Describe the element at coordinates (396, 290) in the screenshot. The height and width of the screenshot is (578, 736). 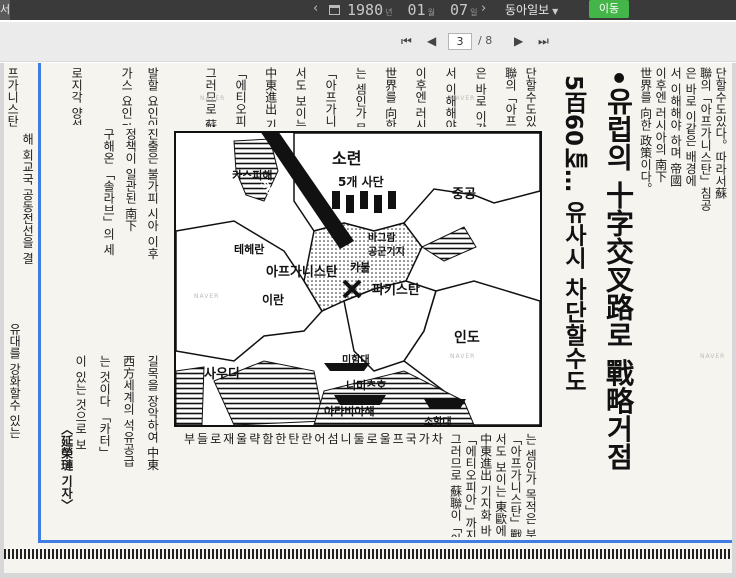
I see `label-pakistan: 파키스탄` at that location.